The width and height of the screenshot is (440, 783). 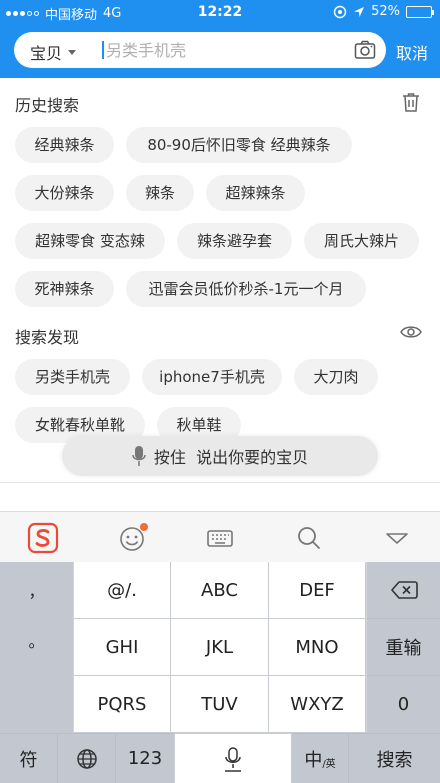 What do you see at coordinates (122, 590) in the screenshot?
I see `key-symbols: @/.` at bounding box center [122, 590].